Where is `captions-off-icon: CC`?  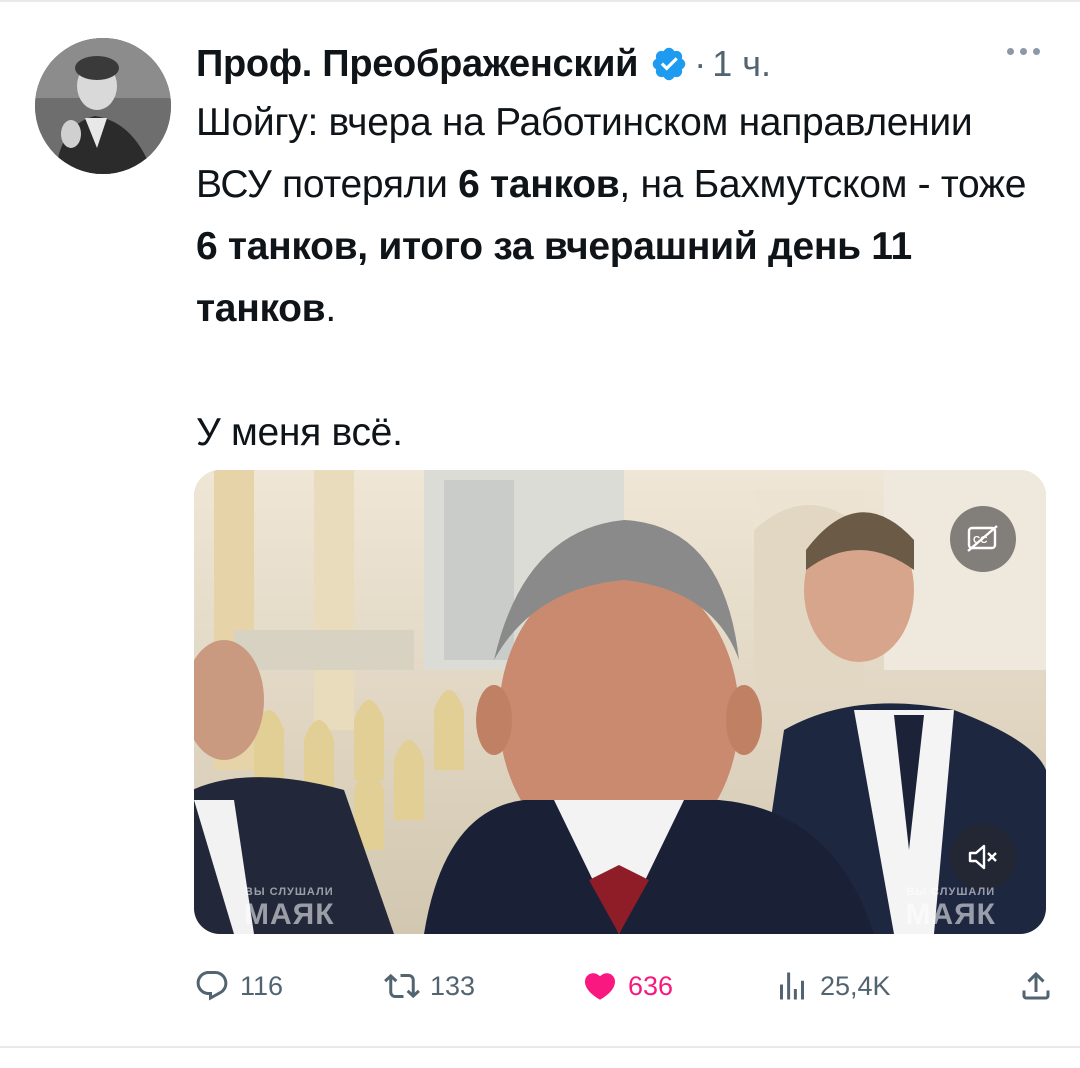 captions-off-icon: CC is located at coordinates (983, 539).